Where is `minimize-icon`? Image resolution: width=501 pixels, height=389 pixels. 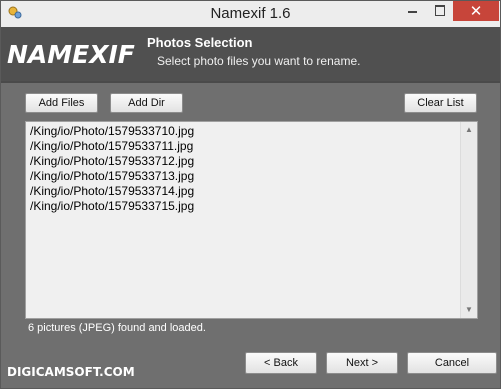
minimize-icon is located at coordinates (412, 12).